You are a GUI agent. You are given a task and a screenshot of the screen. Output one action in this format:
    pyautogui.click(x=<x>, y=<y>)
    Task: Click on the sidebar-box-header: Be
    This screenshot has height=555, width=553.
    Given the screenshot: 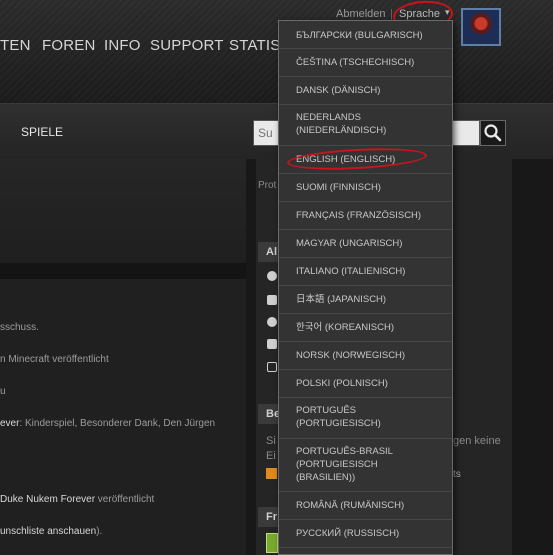 What is the action you would take?
    pyautogui.click(x=269, y=414)
    